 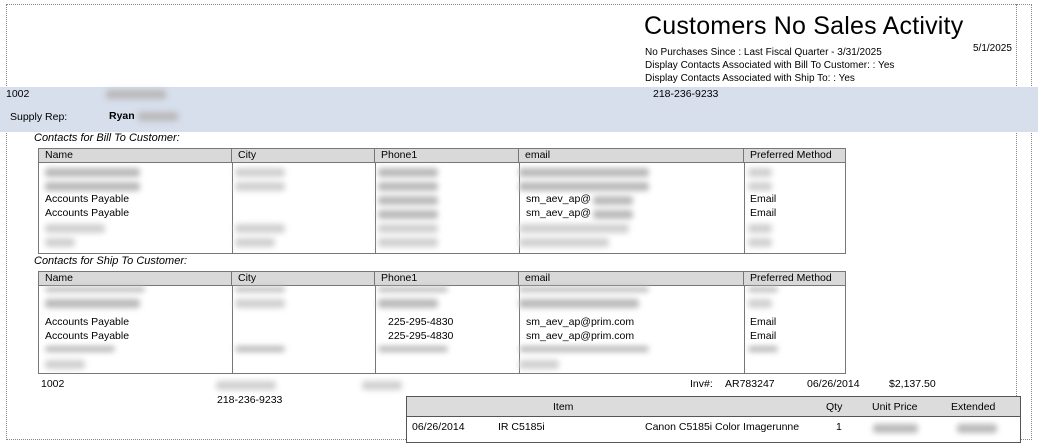 I want to click on line-qty: 1, so click(x=839, y=427).